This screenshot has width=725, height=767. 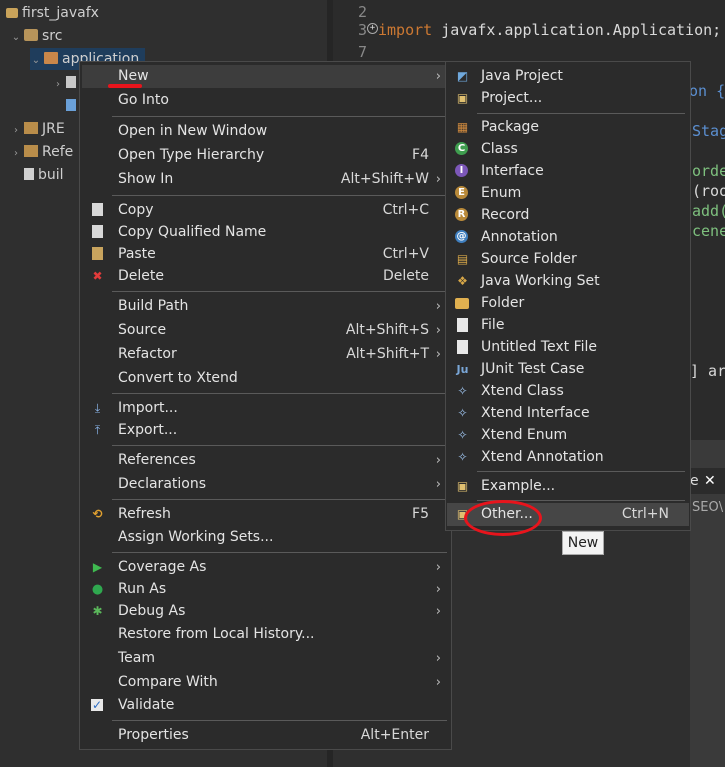 What do you see at coordinates (12, 13) in the screenshot?
I see `java-project-icon` at bounding box center [12, 13].